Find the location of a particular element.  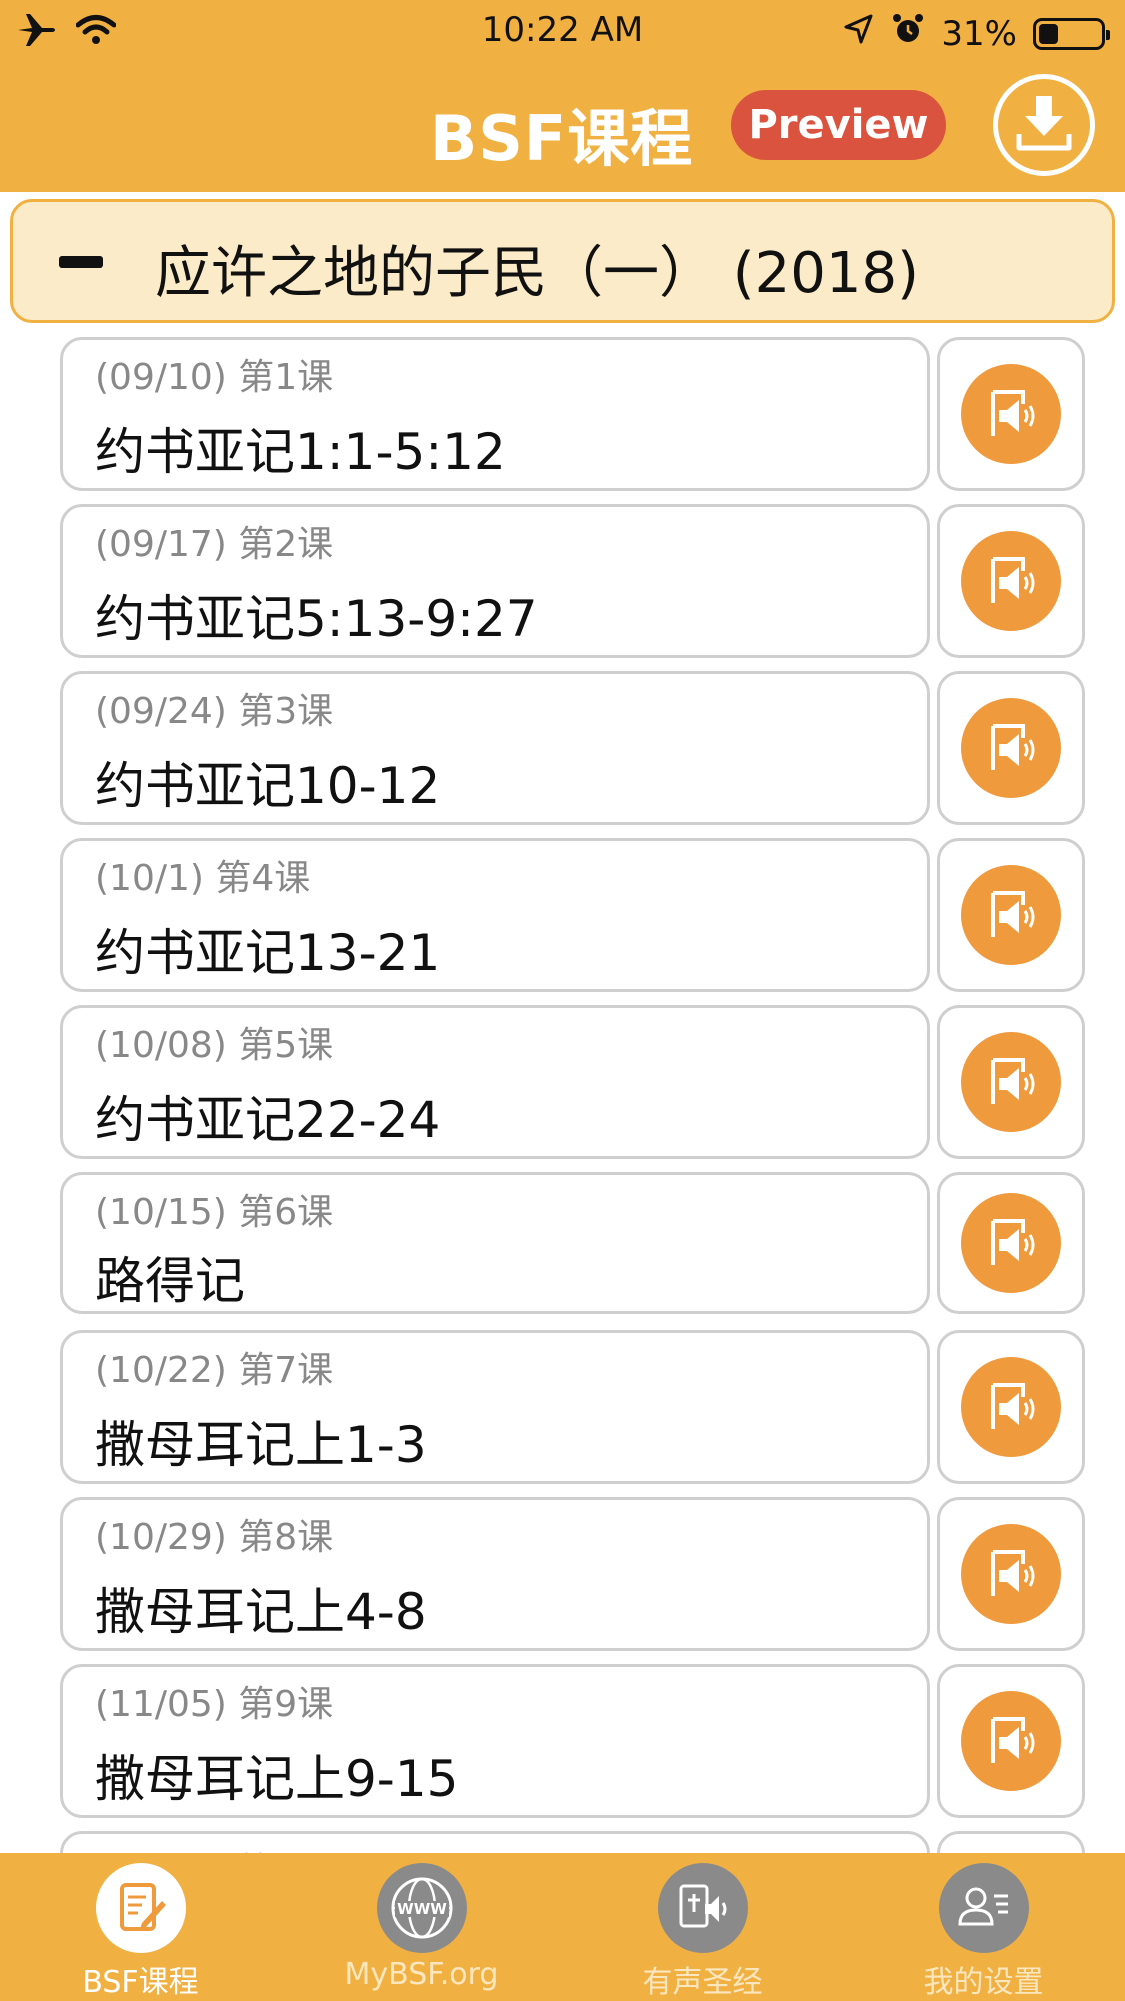

battery-icon is located at coordinates (1071, 33).